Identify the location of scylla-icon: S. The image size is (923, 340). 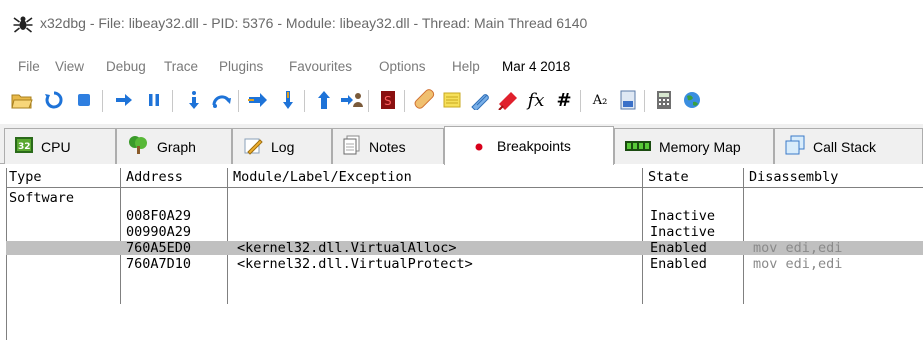
(388, 100).